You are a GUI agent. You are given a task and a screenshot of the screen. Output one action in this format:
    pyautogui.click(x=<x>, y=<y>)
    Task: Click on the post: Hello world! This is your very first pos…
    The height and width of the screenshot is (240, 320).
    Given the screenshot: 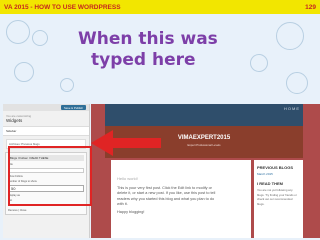 What is the action you would take?
    pyautogui.click(x=169, y=196)
    